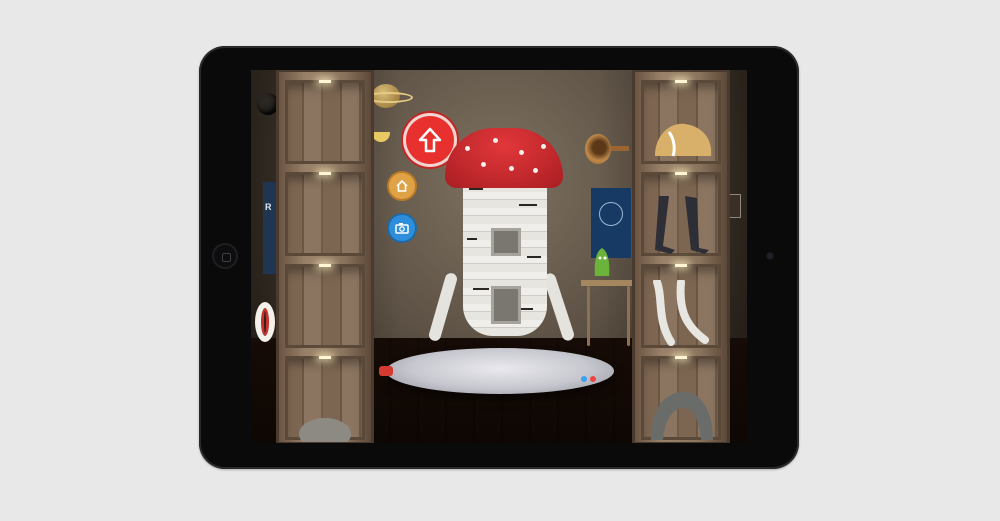  I want to click on side-table, so click(608, 315).